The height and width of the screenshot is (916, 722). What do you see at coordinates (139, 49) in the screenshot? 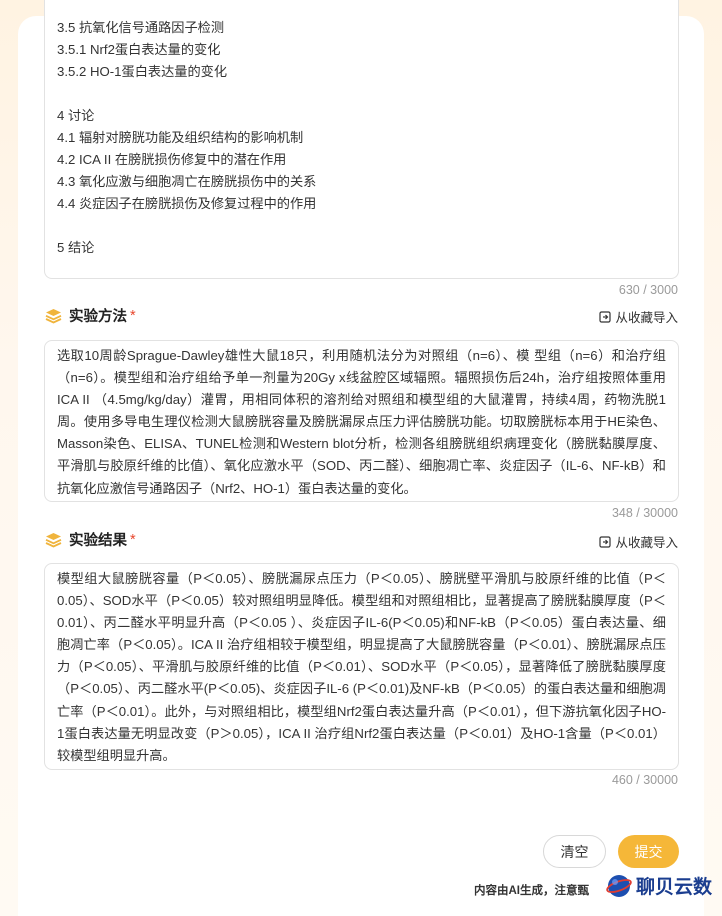
I see `outline-line: 3.5.1 Nrf2蛋白表达量的变化` at bounding box center [139, 49].